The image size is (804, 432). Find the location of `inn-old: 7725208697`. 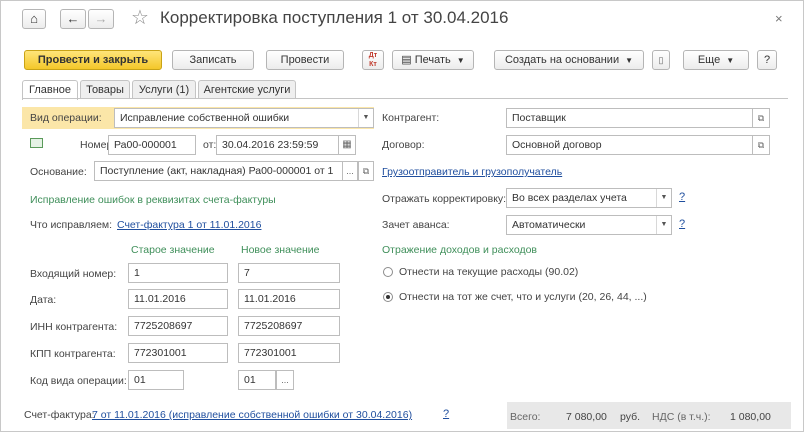

inn-old: 7725208697 is located at coordinates (178, 326).